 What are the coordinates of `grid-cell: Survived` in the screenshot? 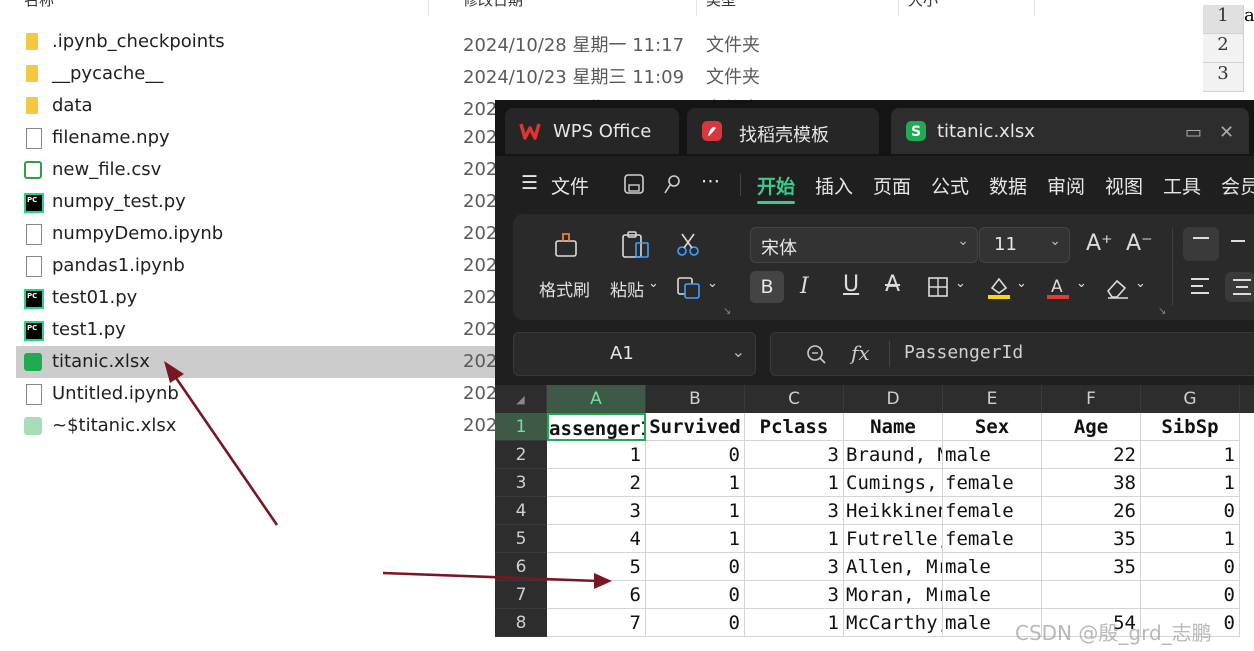 It's located at (695, 427).